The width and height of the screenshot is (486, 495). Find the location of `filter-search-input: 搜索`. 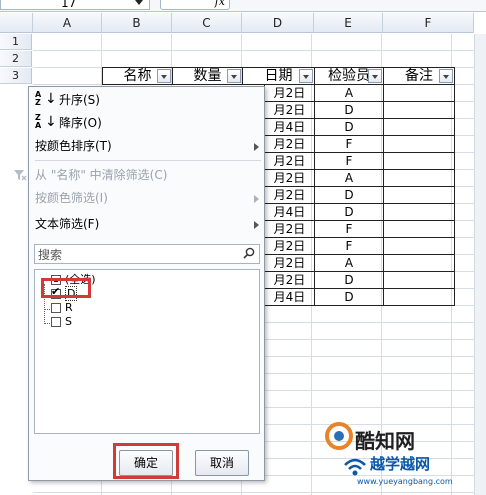

filter-search-input: 搜索 is located at coordinates (147, 254).